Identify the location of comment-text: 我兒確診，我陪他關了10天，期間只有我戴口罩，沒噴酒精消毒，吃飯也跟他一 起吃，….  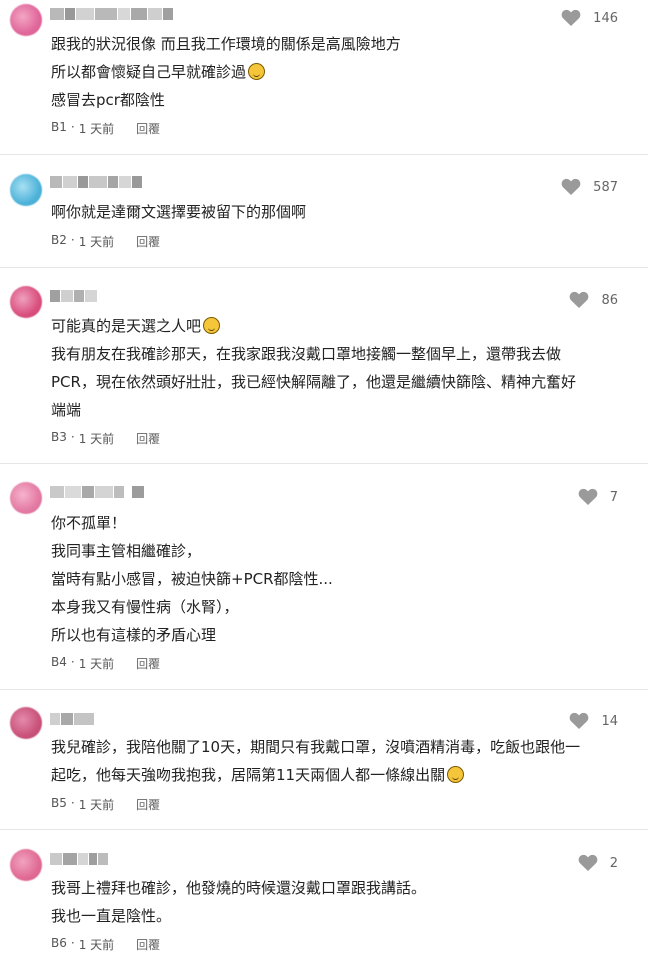
(339, 761).